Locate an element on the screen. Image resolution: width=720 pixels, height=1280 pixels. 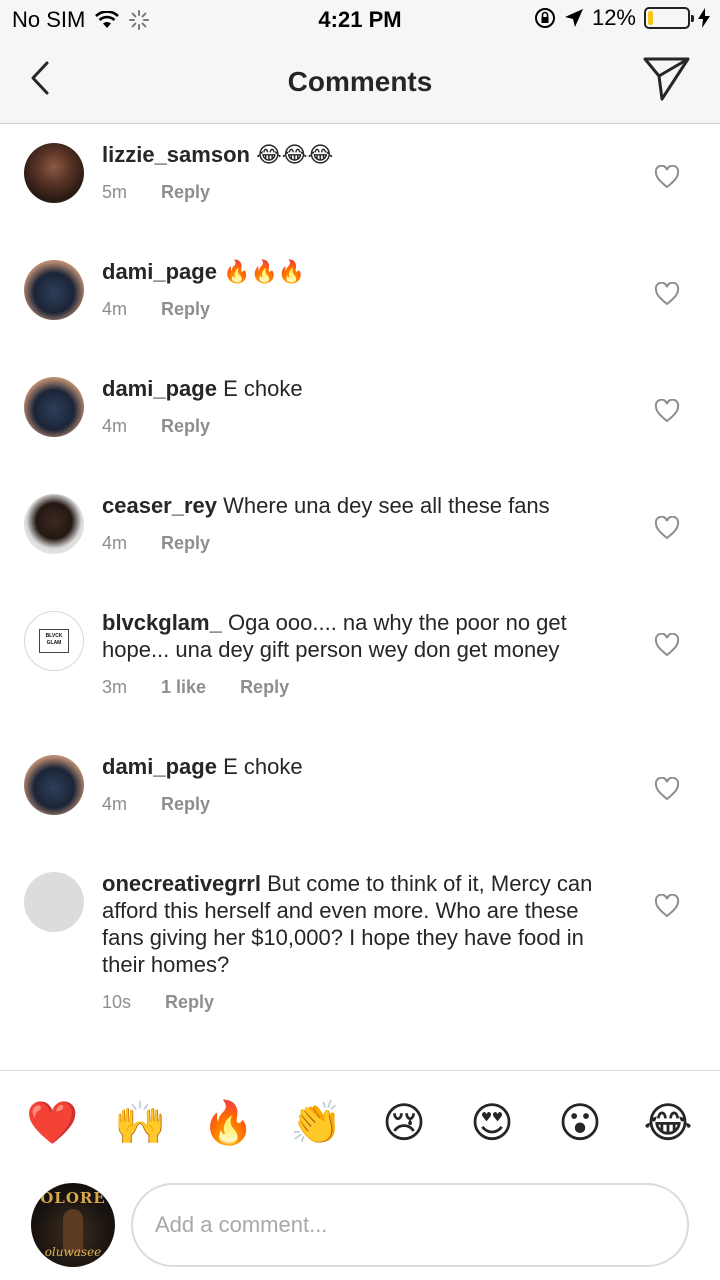
comment-body: dami_page 🔥🔥🔥 is located at coordinates (362, 271).